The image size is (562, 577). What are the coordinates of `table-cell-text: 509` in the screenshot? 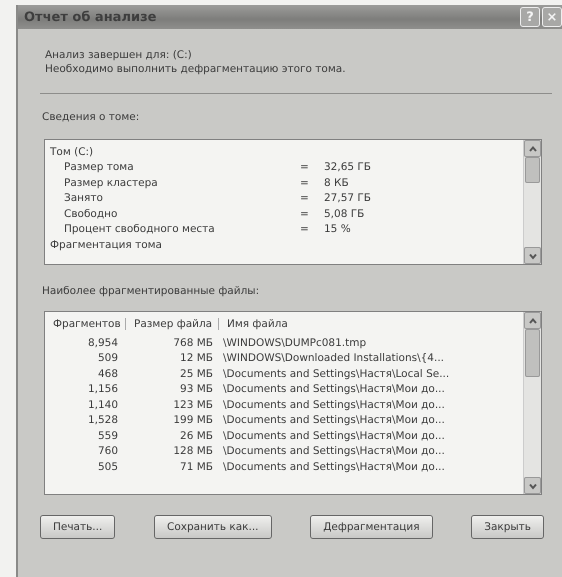 It's located at (107, 358).